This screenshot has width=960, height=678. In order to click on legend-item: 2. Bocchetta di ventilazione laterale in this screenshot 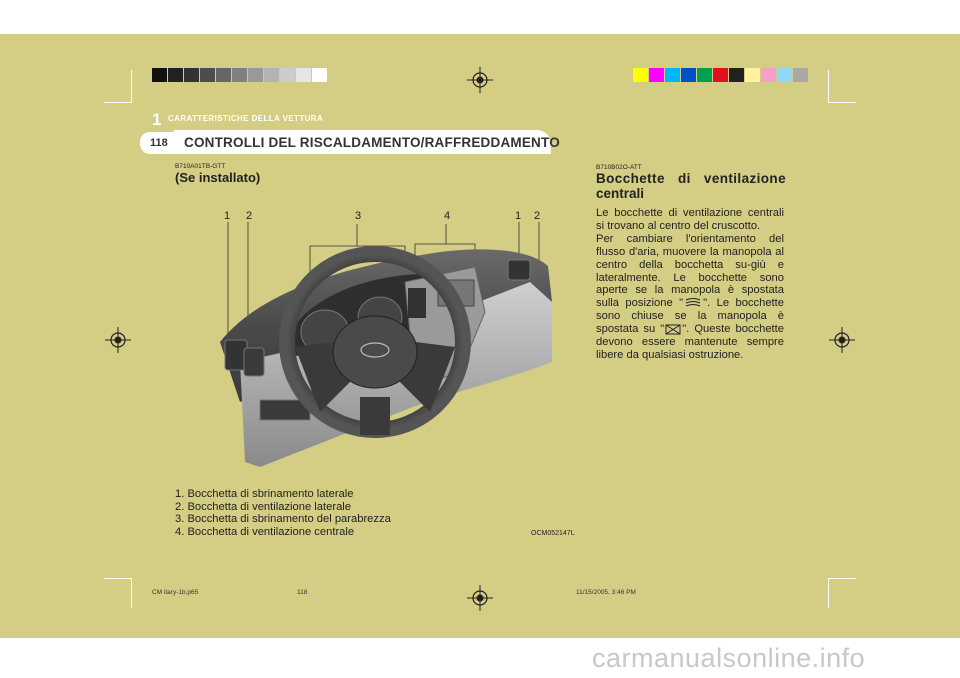, I will do `click(263, 506)`.